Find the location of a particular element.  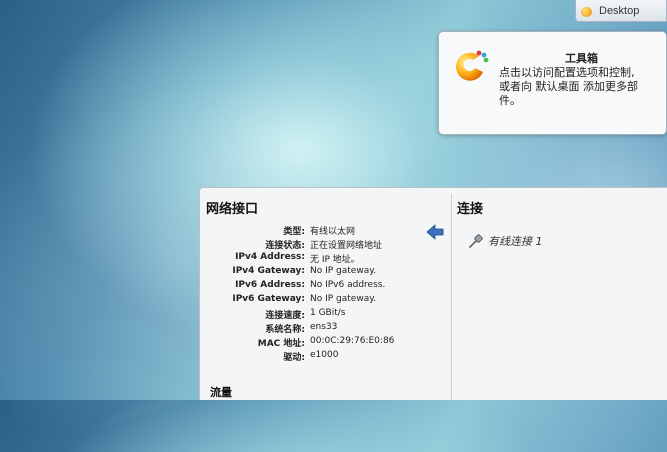

traffic-title: 流量 is located at coordinates (221, 392).